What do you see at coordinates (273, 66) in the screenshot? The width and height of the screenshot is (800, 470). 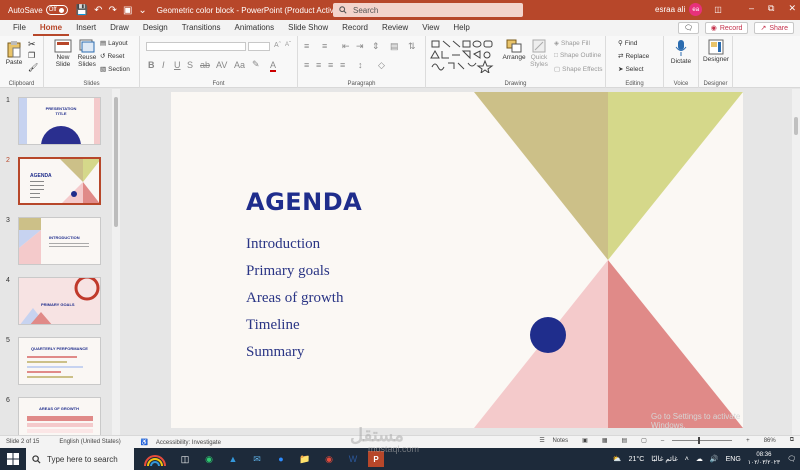 I see `font-color-icon: A` at bounding box center [273, 66].